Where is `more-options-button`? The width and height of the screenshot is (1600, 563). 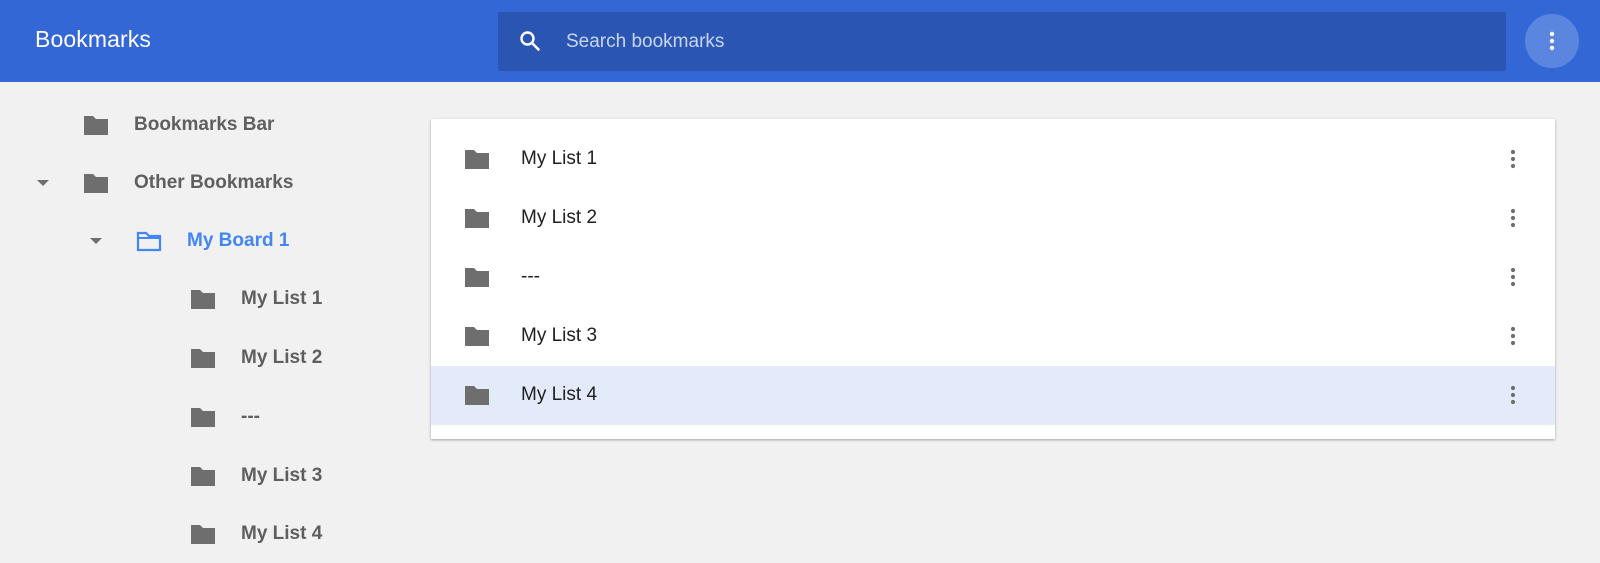 more-options-button is located at coordinates (1552, 41).